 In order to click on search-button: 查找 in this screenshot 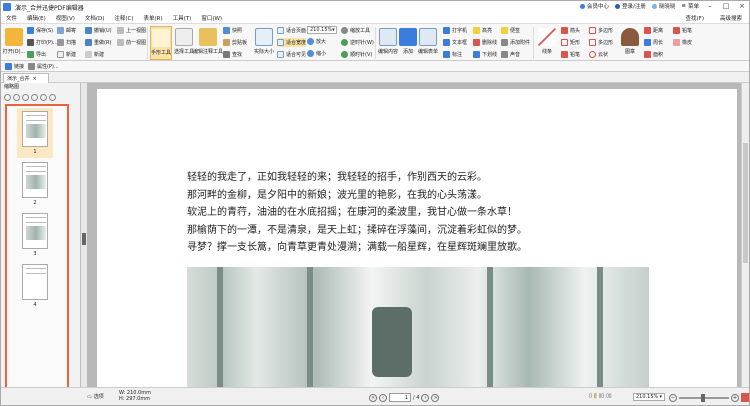, I will do `click(235, 54)`.